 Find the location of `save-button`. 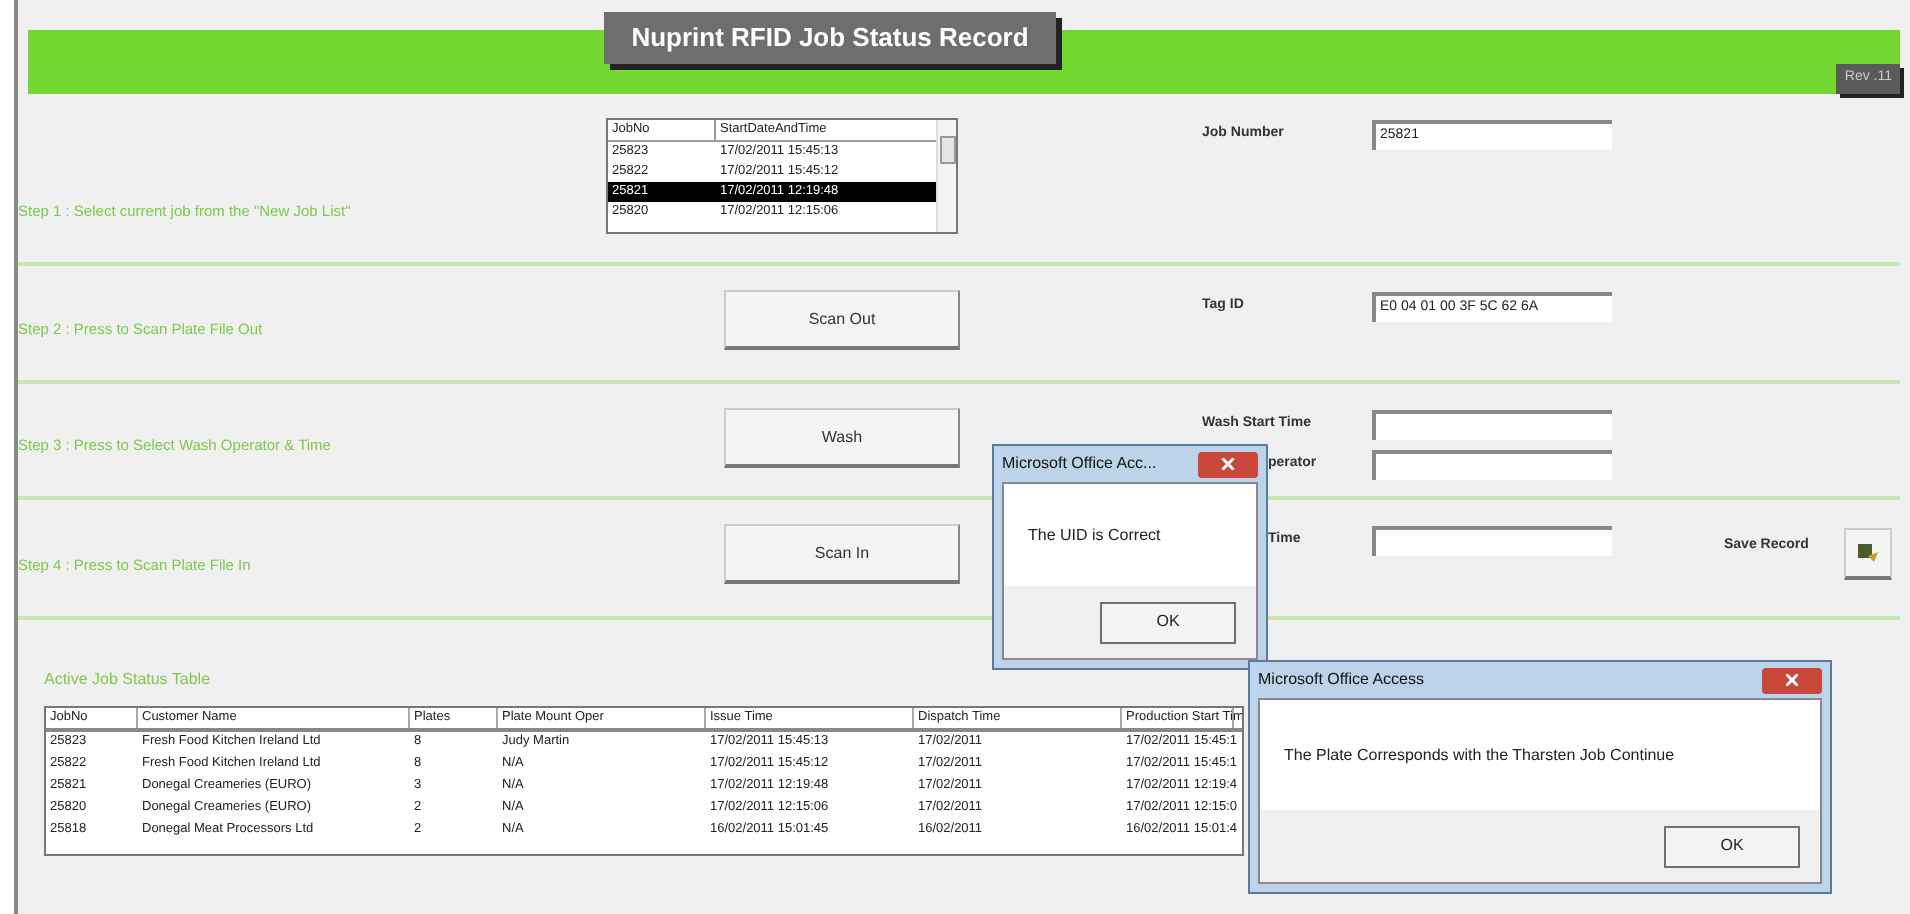

save-button is located at coordinates (1868, 554).